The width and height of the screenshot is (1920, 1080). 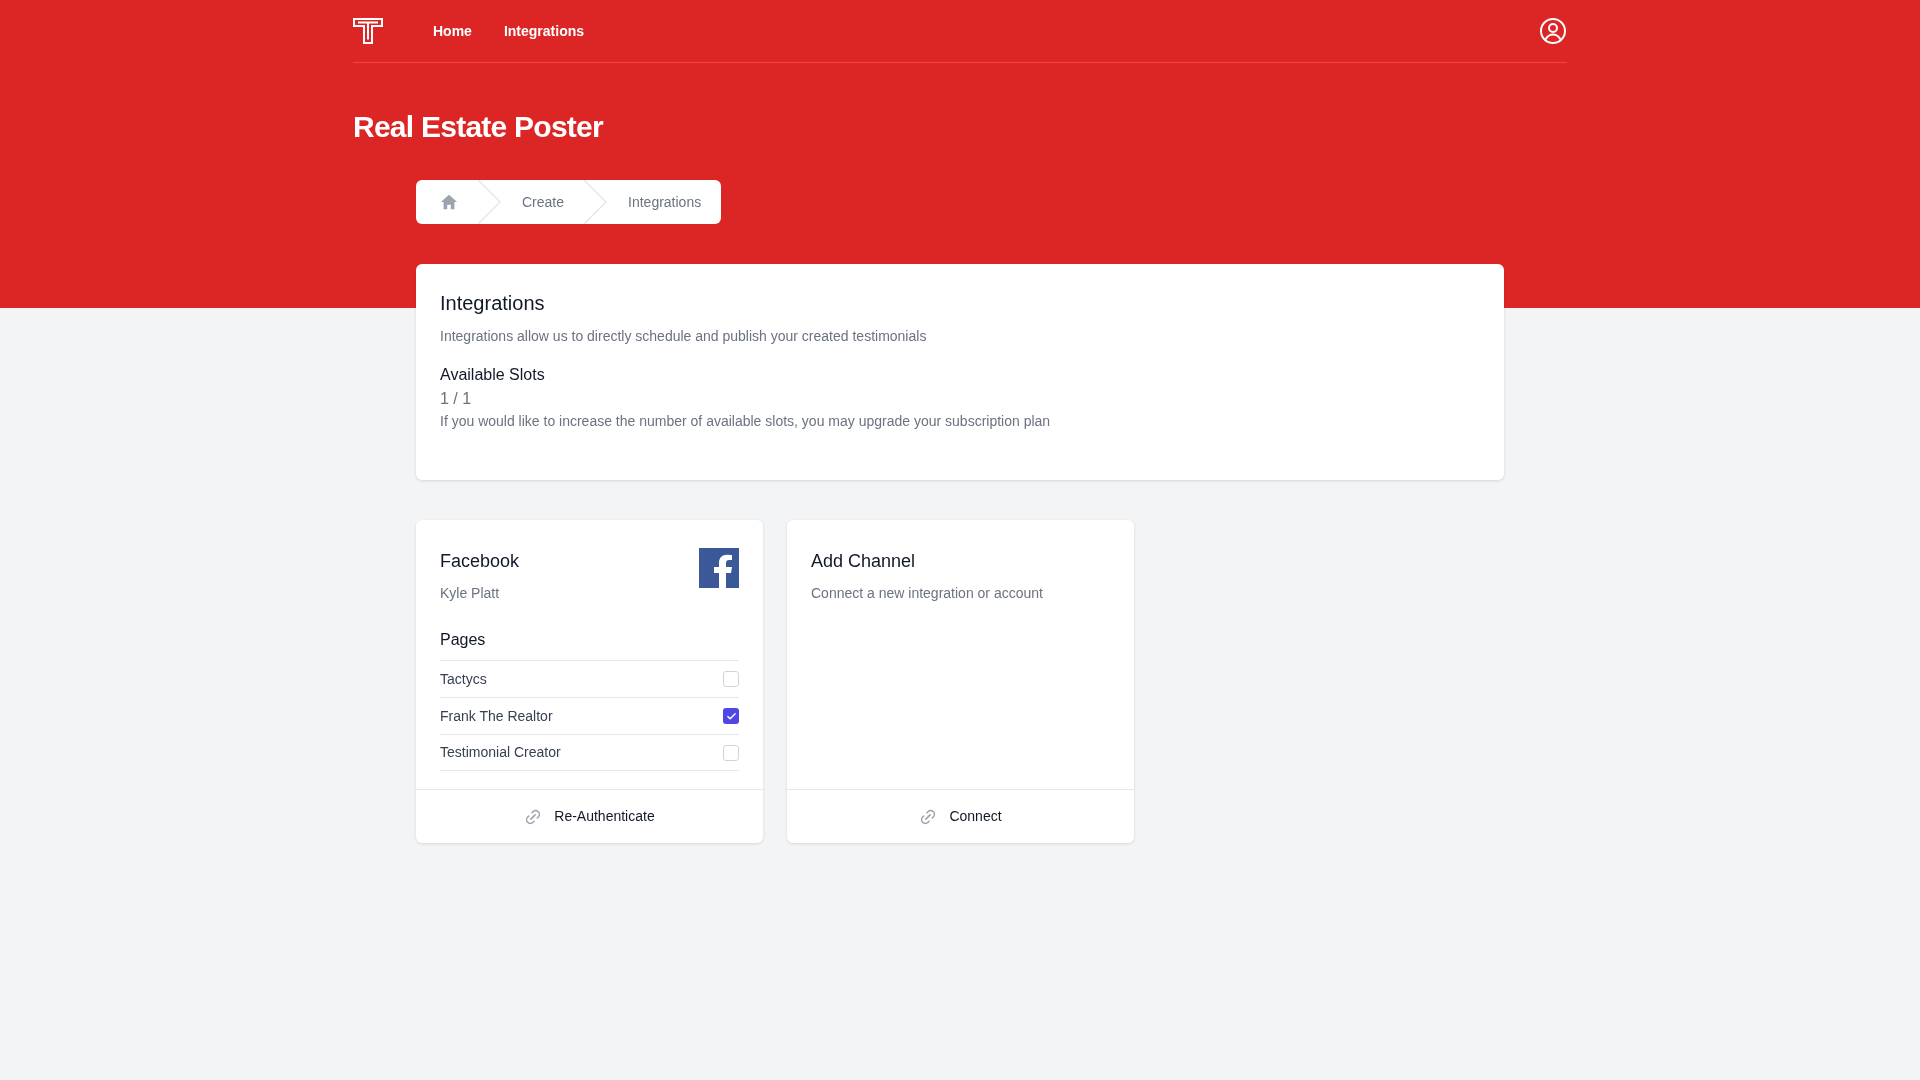 I want to click on card-subtitle: Connect a new integration or account, so click(x=927, y=593).